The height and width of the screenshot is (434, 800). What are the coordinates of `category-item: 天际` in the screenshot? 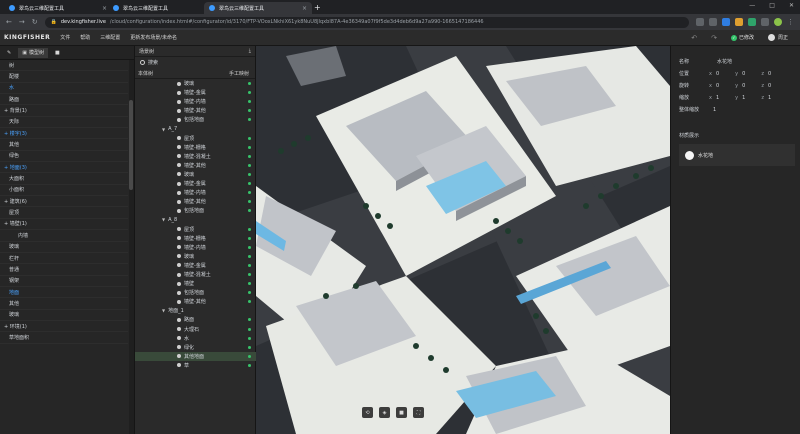 It's located at (64, 123).